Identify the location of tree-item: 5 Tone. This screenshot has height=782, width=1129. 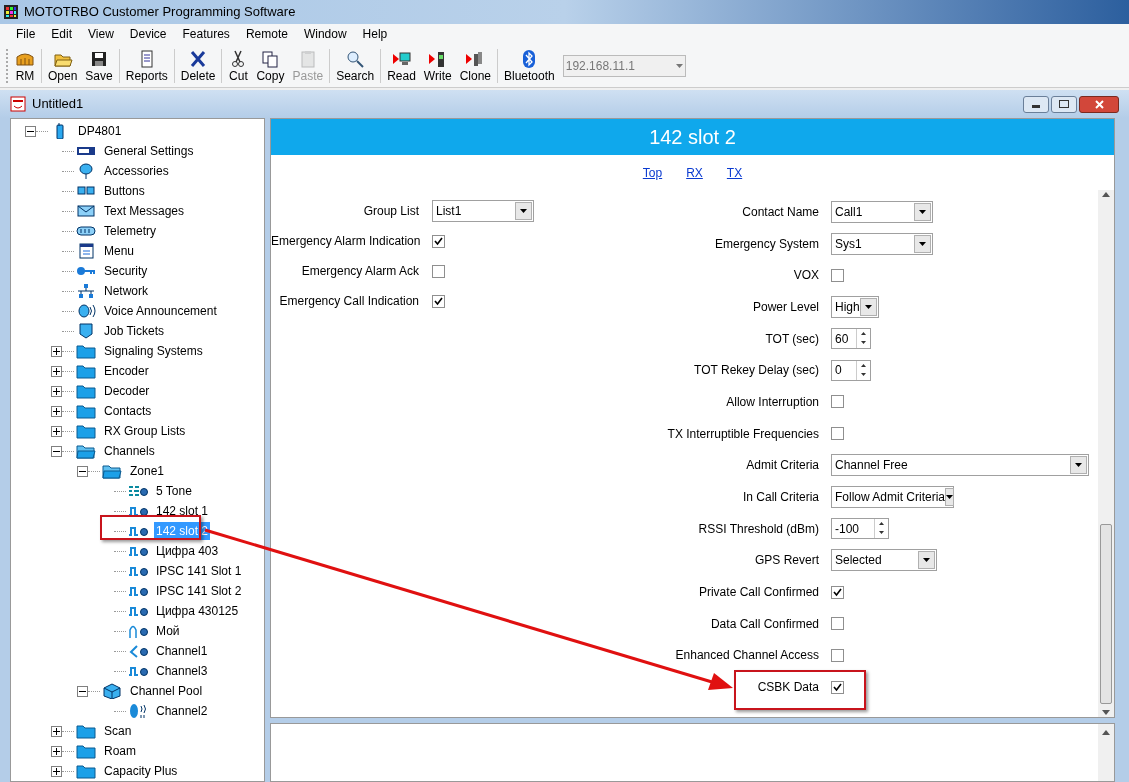
(174, 491).